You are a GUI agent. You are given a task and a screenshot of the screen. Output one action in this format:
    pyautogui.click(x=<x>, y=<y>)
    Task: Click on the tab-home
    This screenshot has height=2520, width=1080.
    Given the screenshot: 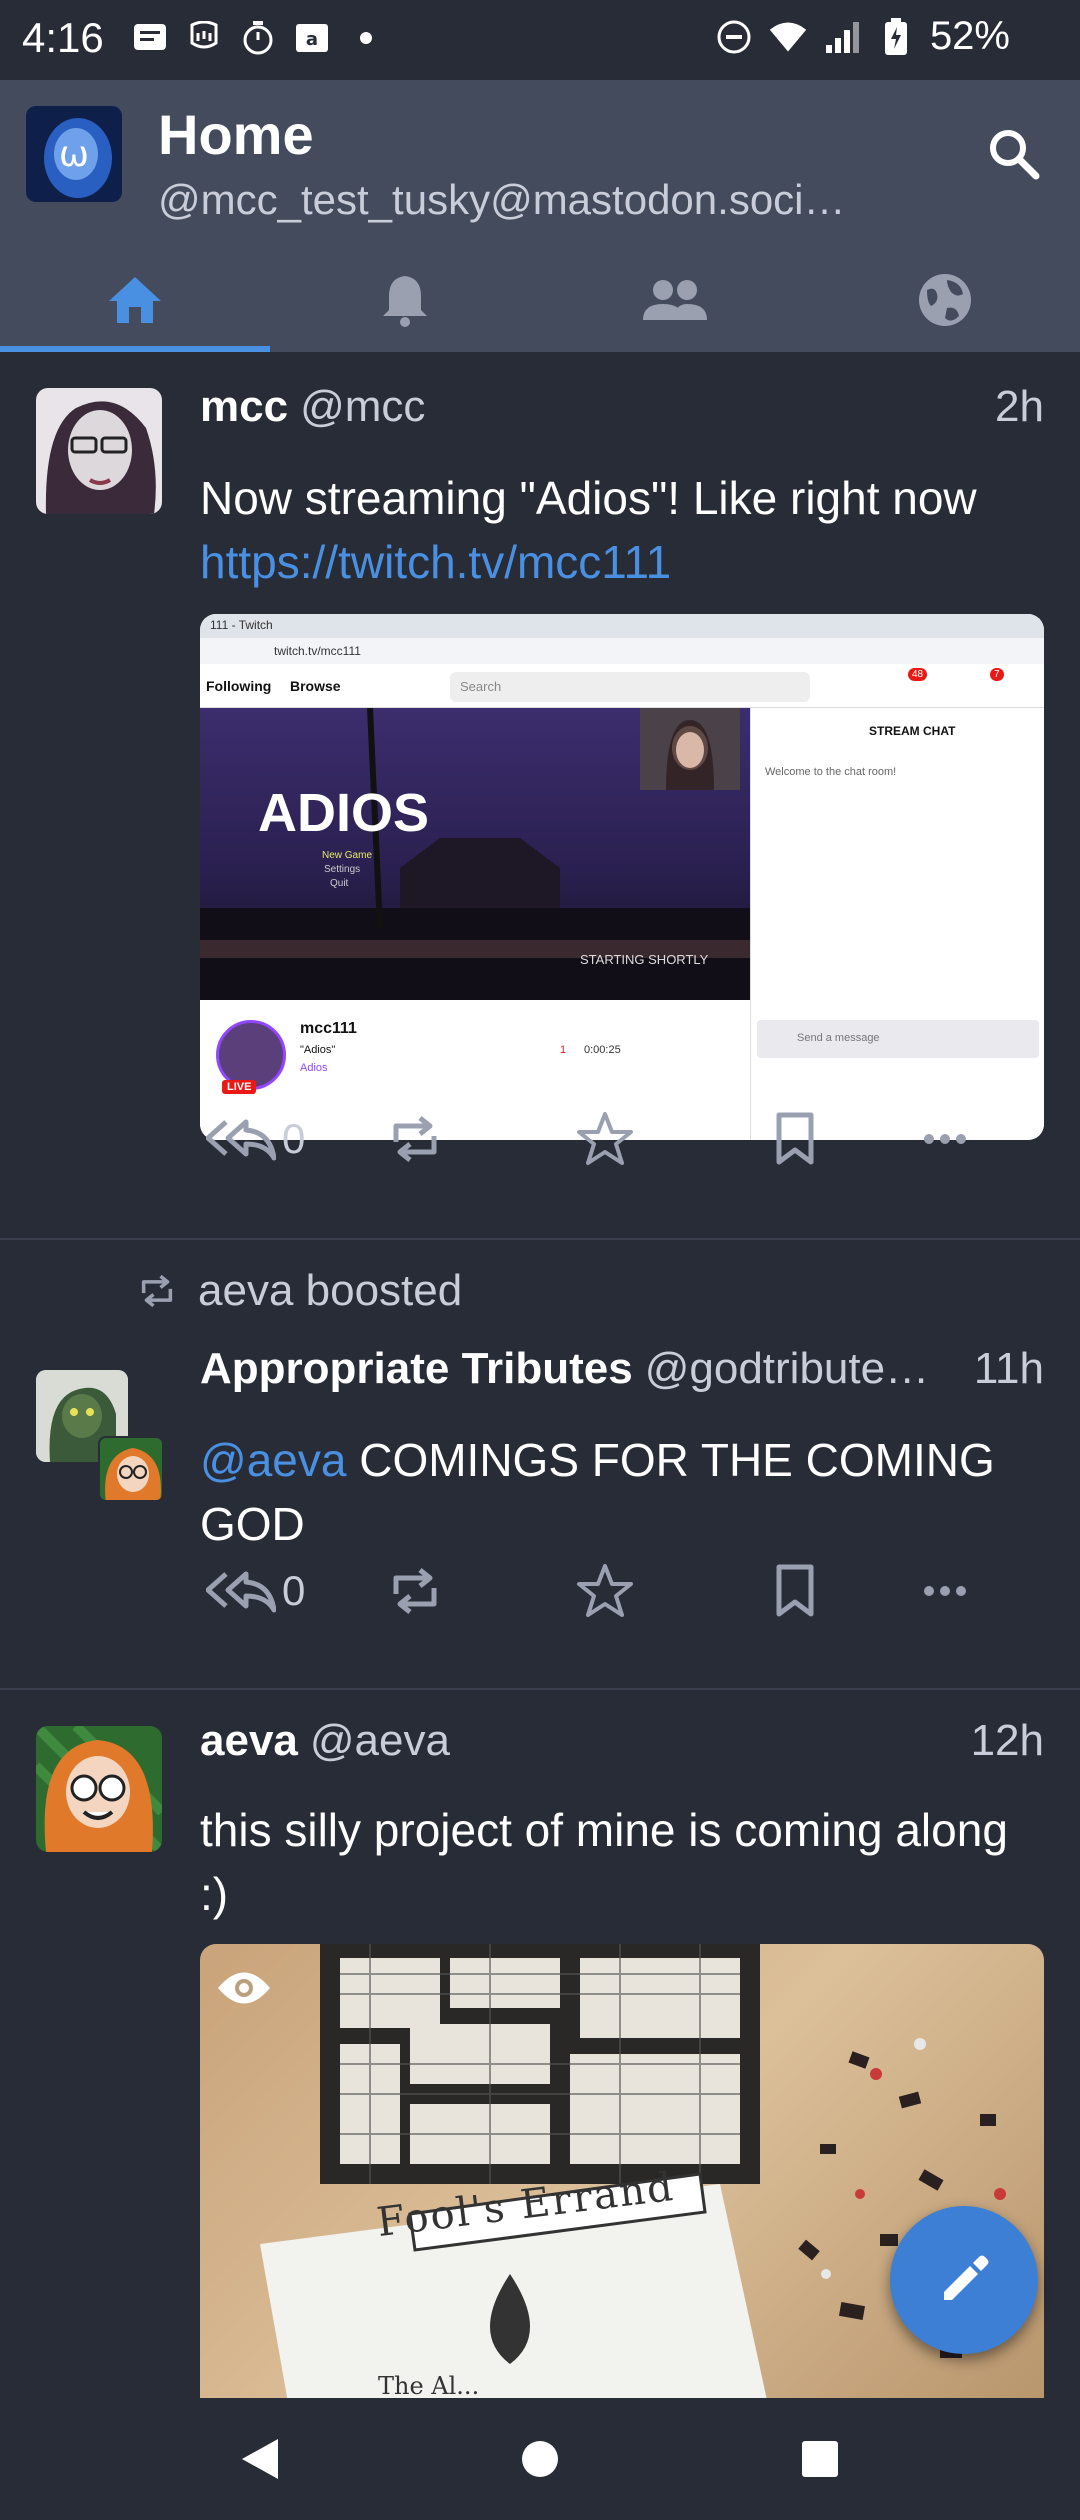 What is the action you would take?
    pyautogui.click(x=135, y=300)
    